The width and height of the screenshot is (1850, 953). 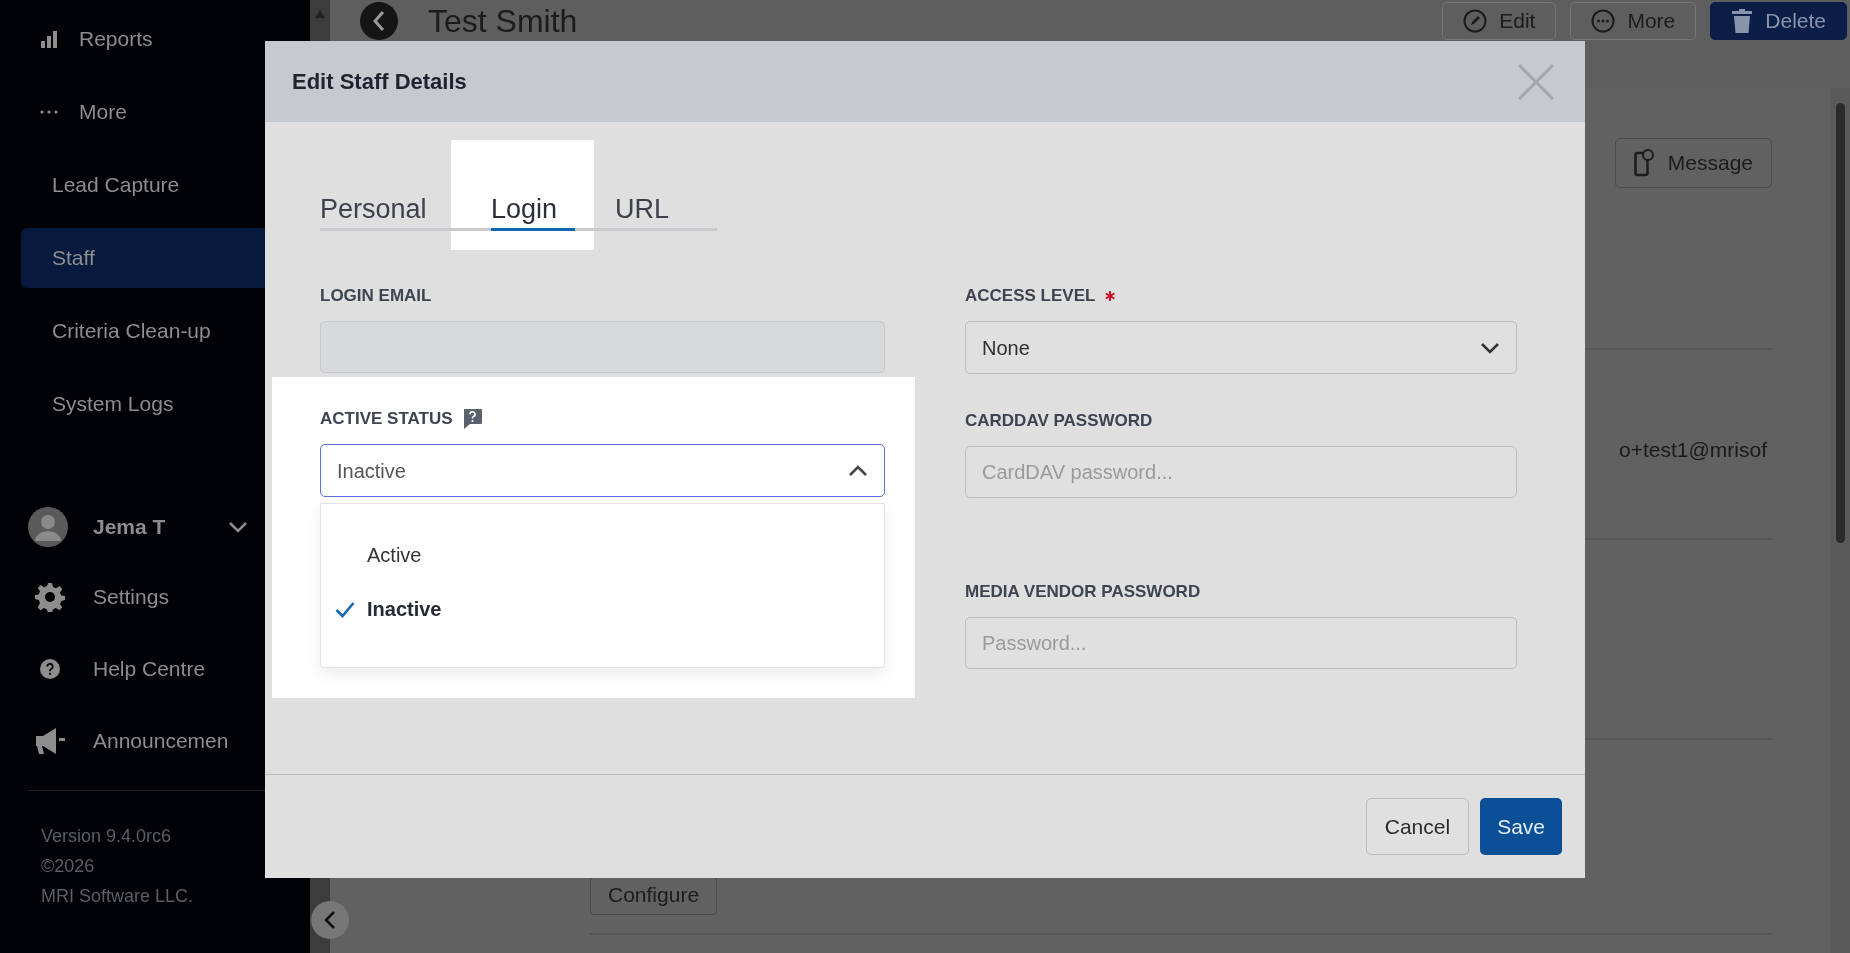 What do you see at coordinates (49, 38) in the screenshot?
I see `bar-chart-icon` at bounding box center [49, 38].